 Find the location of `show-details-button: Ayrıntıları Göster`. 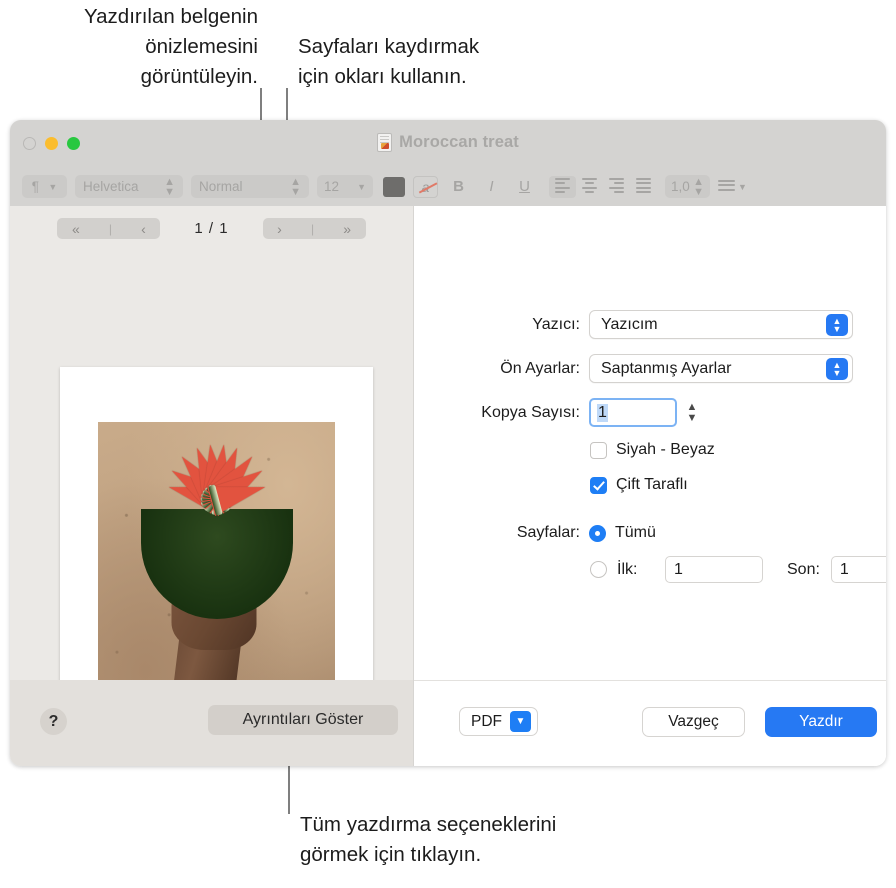

show-details-button: Ayrıntıları Göster is located at coordinates (303, 720).